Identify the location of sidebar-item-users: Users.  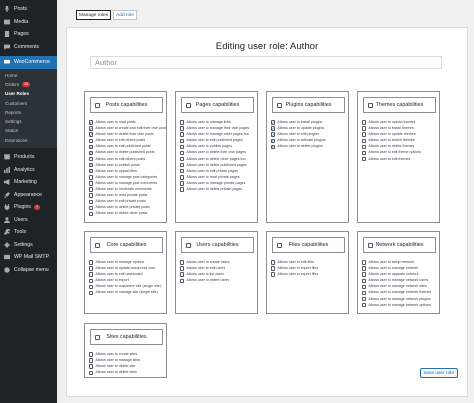
(28, 219).